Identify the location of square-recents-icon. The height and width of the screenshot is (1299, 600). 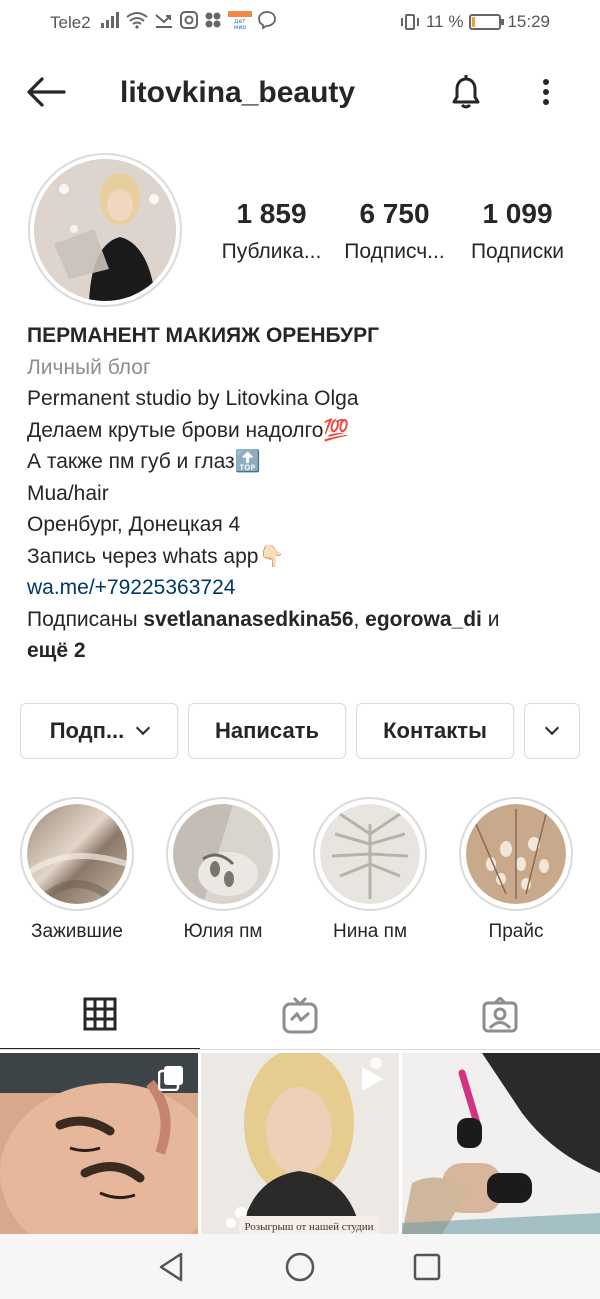
(427, 1267).